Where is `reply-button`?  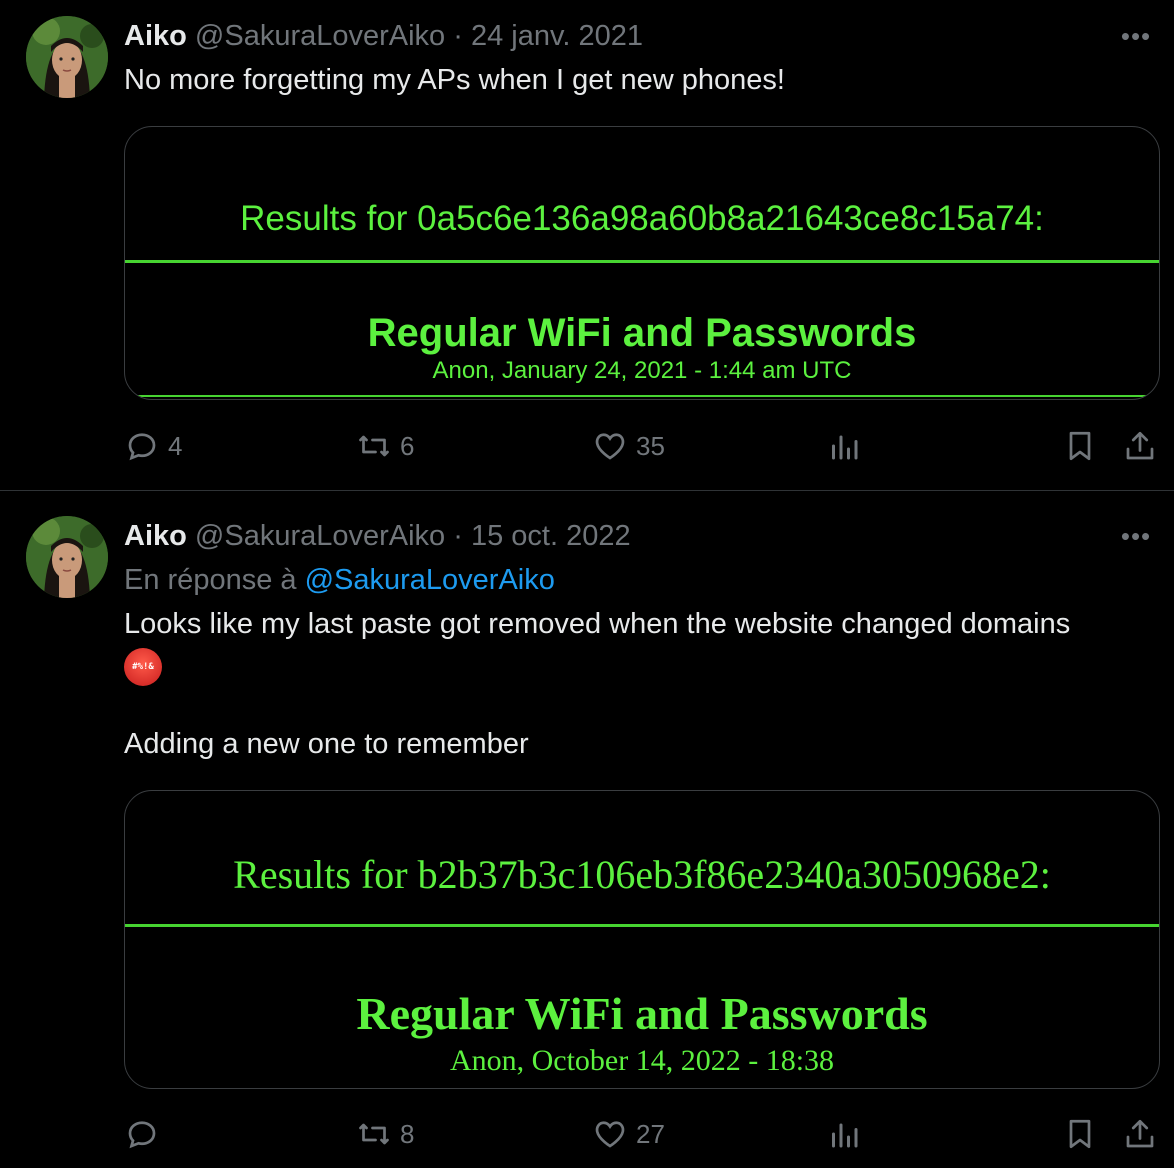
reply-button is located at coordinates (146, 1134).